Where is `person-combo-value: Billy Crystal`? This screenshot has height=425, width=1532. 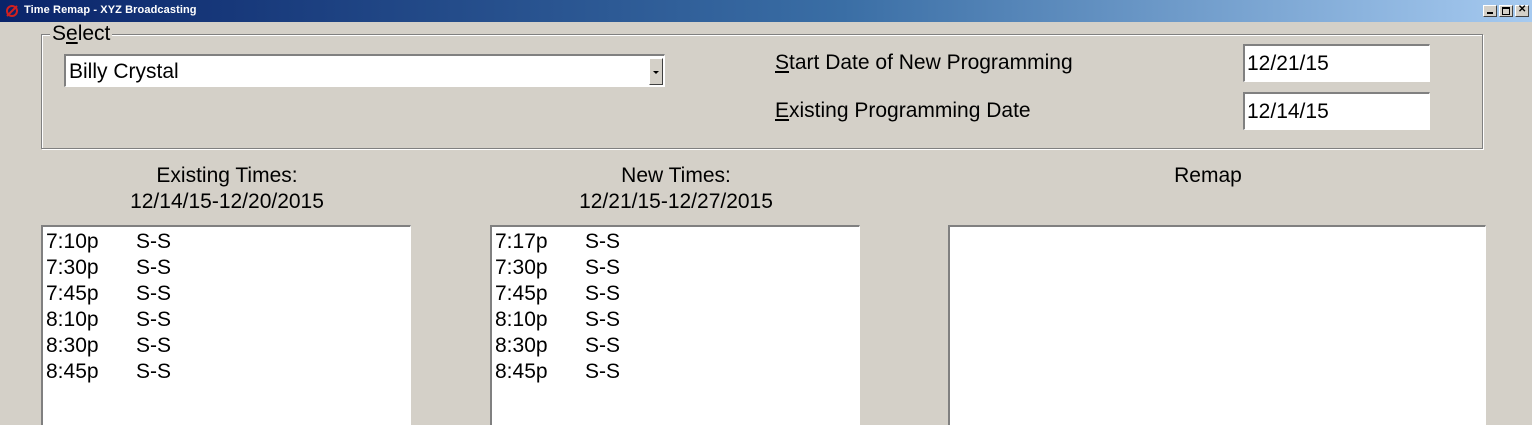
person-combo-value: Billy Crystal is located at coordinates (124, 71).